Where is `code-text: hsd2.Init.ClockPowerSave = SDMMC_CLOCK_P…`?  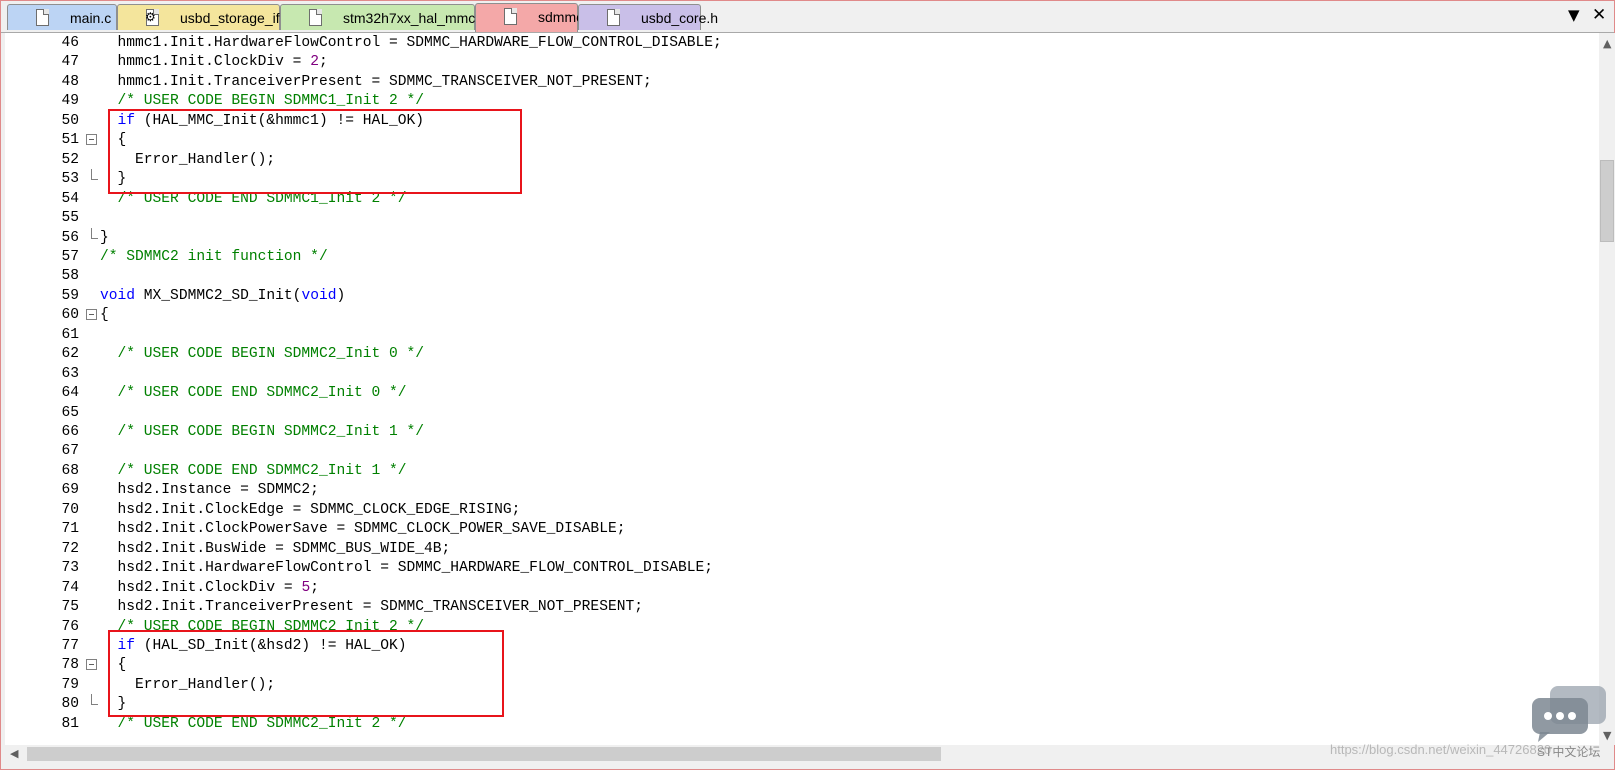
code-text: hsd2.Init.ClockPowerSave = SDMMC_CLOCK_P… is located at coordinates (363, 529).